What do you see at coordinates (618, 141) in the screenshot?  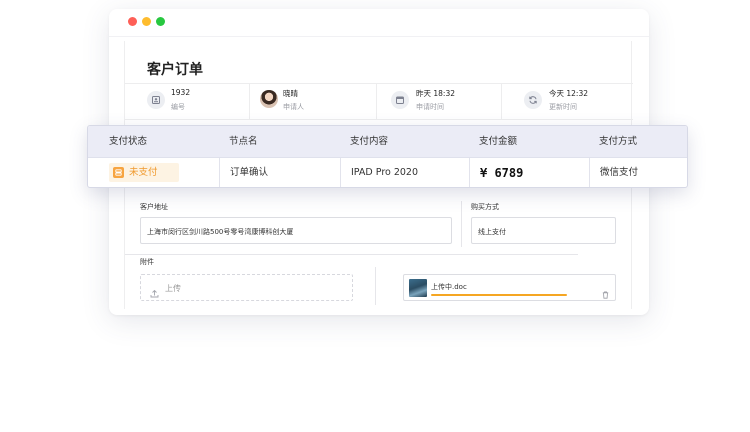 I see `header-method: 支付方式` at bounding box center [618, 141].